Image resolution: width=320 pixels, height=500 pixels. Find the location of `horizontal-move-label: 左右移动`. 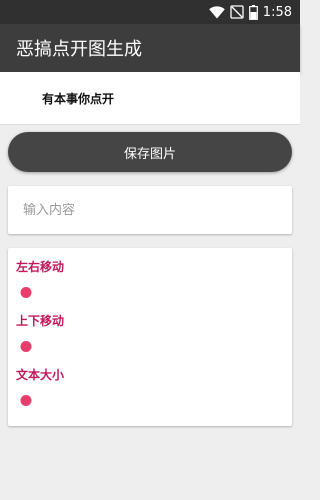

horizontal-move-label: 左右移动 is located at coordinates (40, 267).